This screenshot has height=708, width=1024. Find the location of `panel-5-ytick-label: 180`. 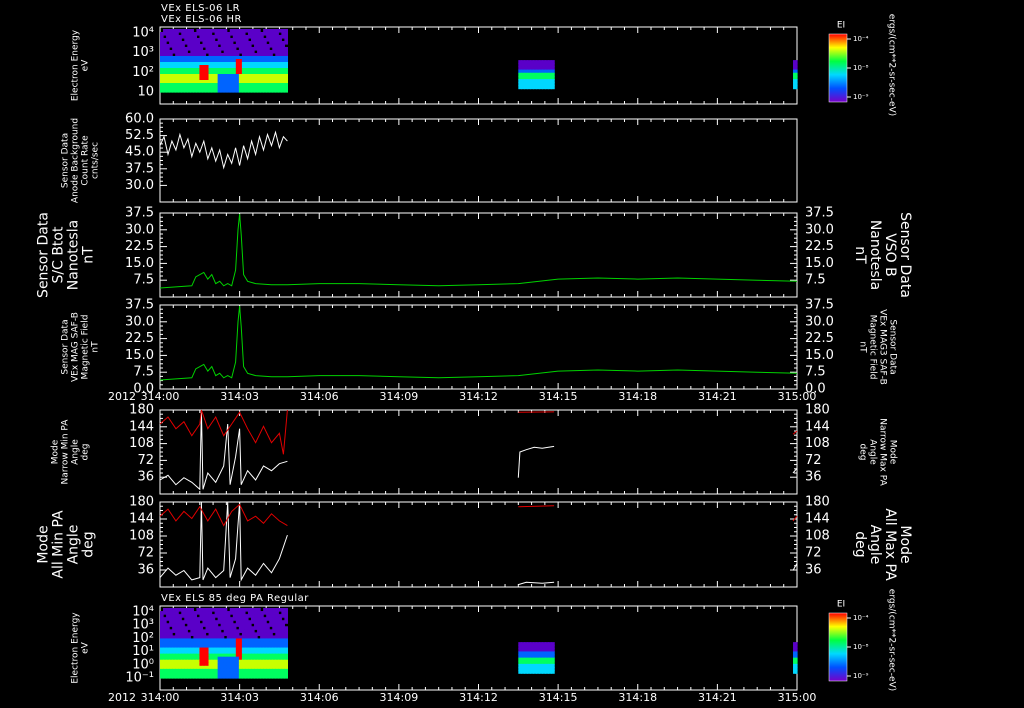

panel-5-ytick-label: 180 is located at coordinates (141, 410).